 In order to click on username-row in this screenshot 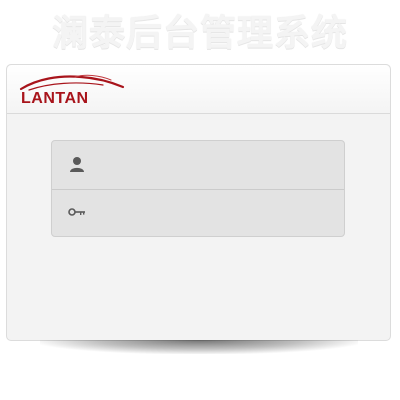, I will do `click(198, 165)`.